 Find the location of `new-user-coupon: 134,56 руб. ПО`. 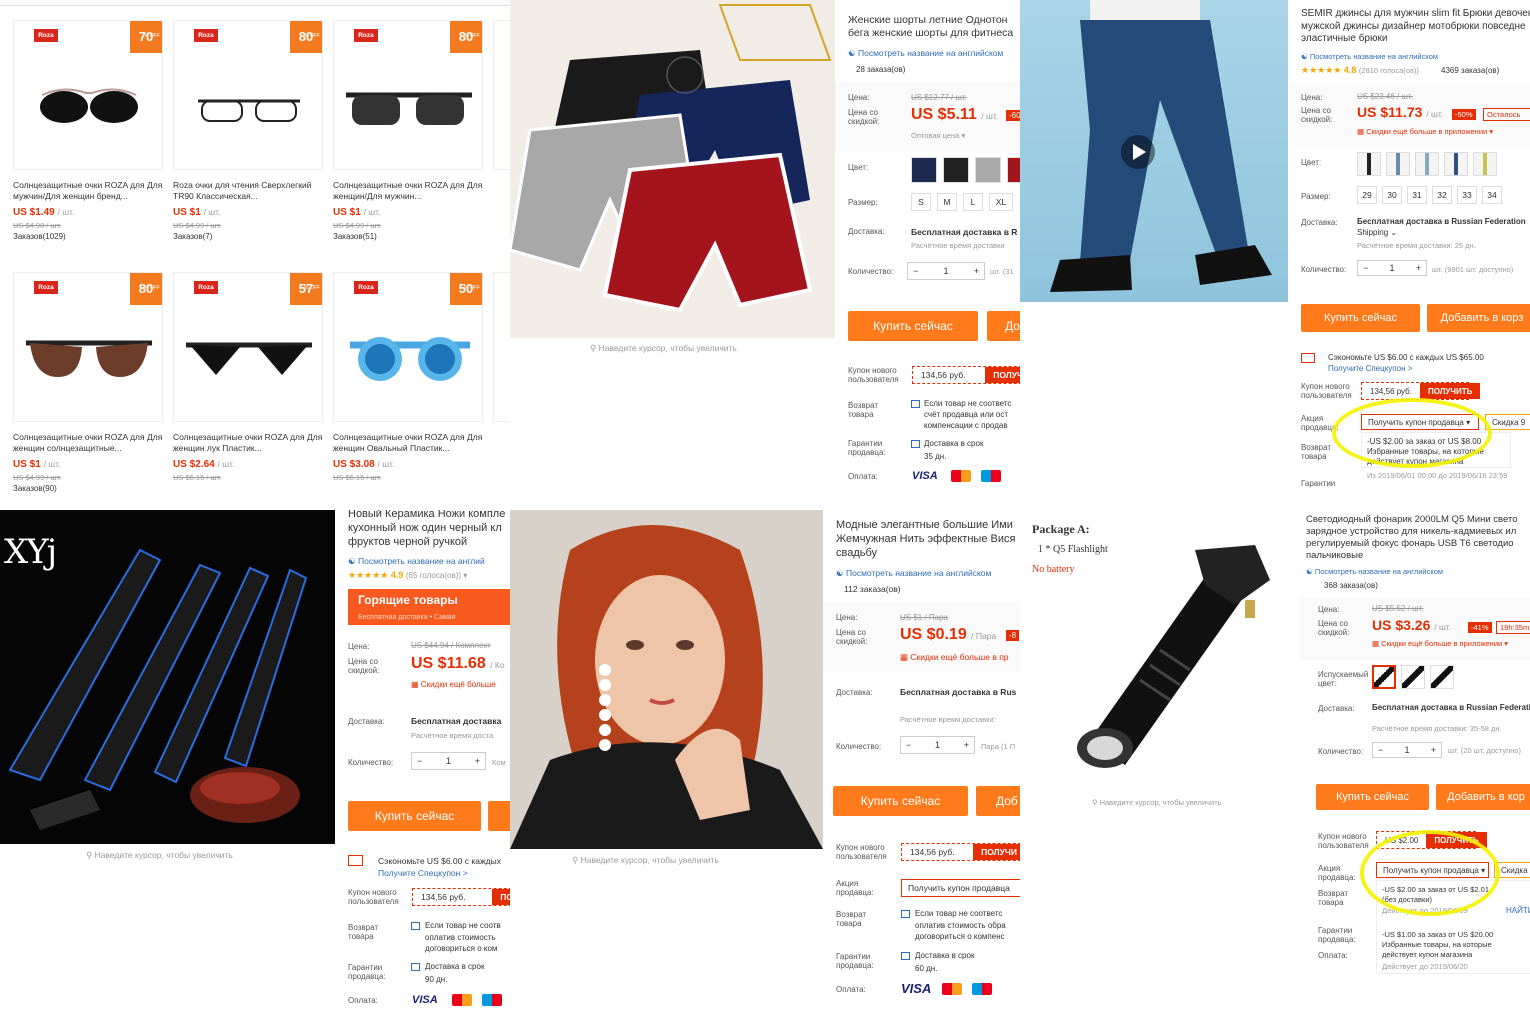

new-user-coupon: 134,56 руб. ПО is located at coordinates (461, 897).